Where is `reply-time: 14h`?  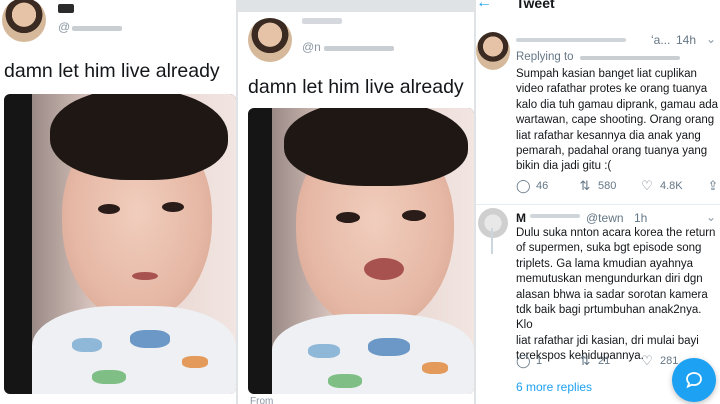
reply-time: 14h is located at coordinates (686, 40).